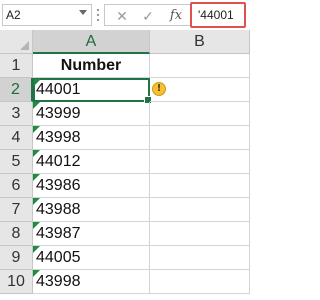 The height and width of the screenshot is (300, 320). Describe the element at coordinates (16, 258) in the screenshot. I see `row-header: 9` at that location.